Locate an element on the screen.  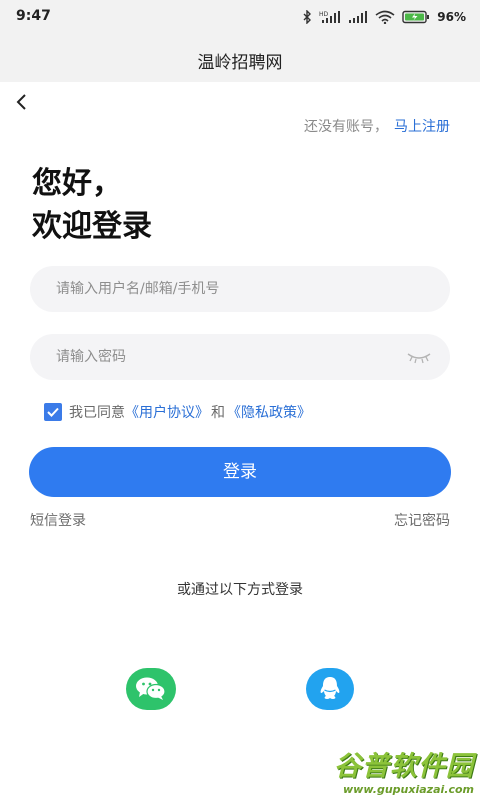
app-header: 温岭招聘网 is located at coordinates (240, 58).